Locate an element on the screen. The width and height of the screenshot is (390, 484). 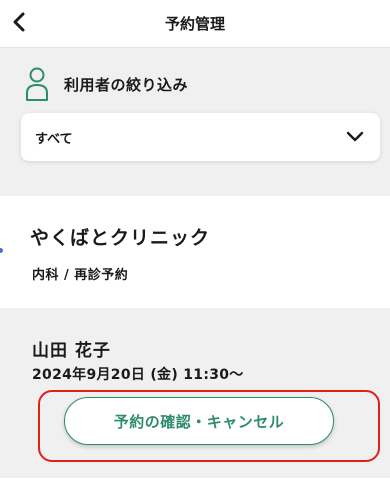
clinic-name: やくばとクリニック is located at coordinates (120, 238).